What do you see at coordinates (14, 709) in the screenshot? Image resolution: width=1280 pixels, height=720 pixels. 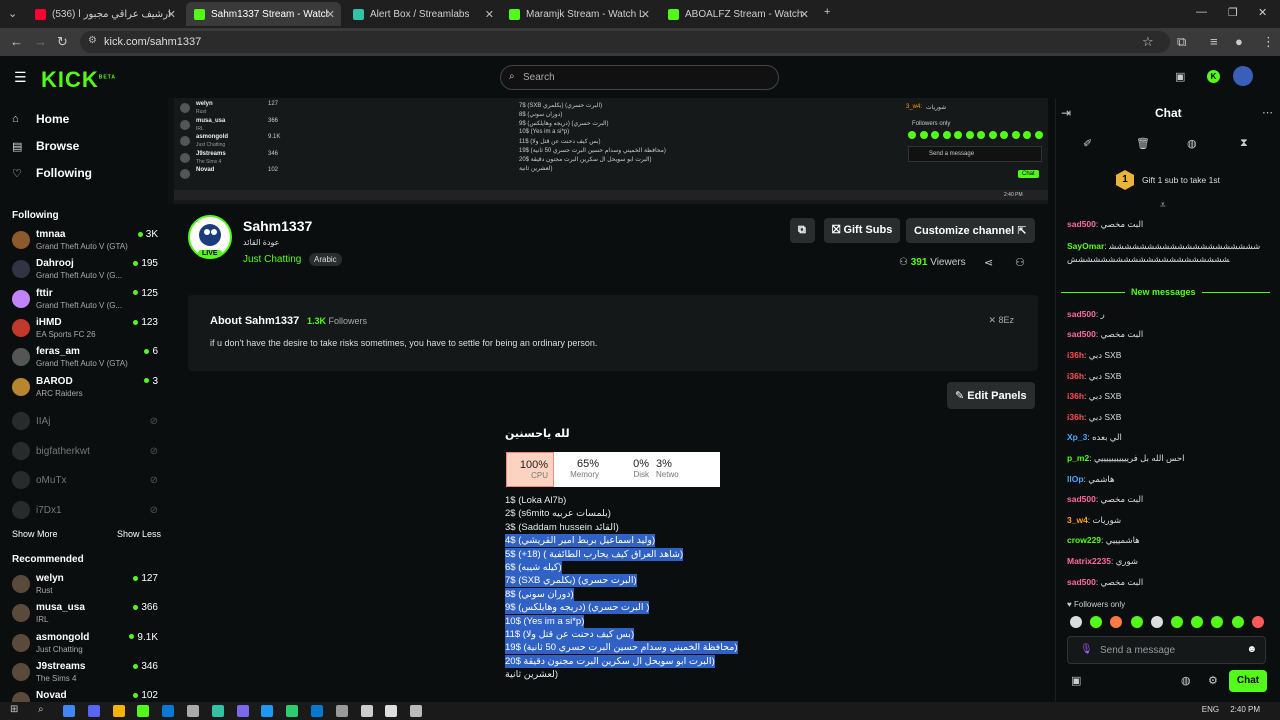 I see `start-icon: ⊞` at bounding box center [14, 709].